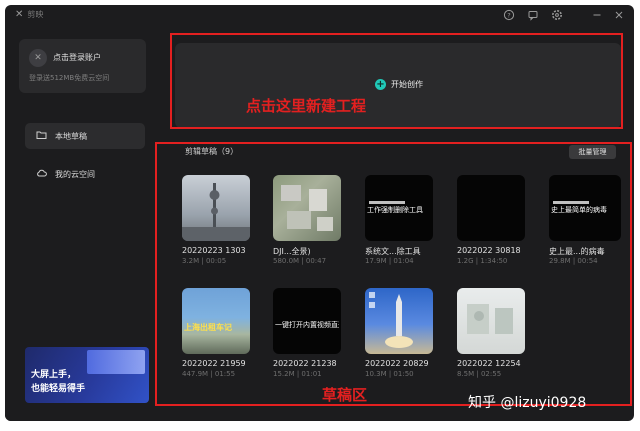 The height and width of the screenshot is (431, 640). What do you see at coordinates (82, 66) in the screenshot?
I see `login-card: ✕ 点击登录账户 登录送512MB免费云空间` at bounding box center [82, 66].